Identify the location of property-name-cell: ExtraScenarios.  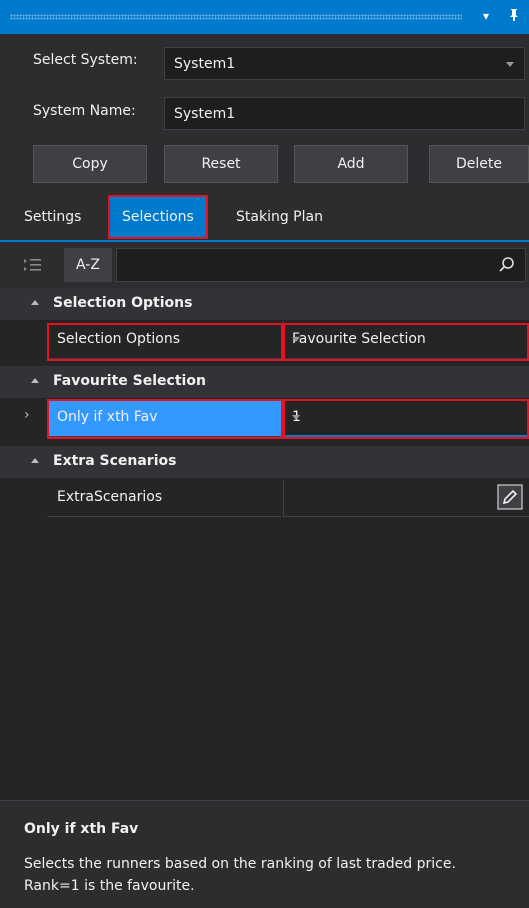
(164, 498).